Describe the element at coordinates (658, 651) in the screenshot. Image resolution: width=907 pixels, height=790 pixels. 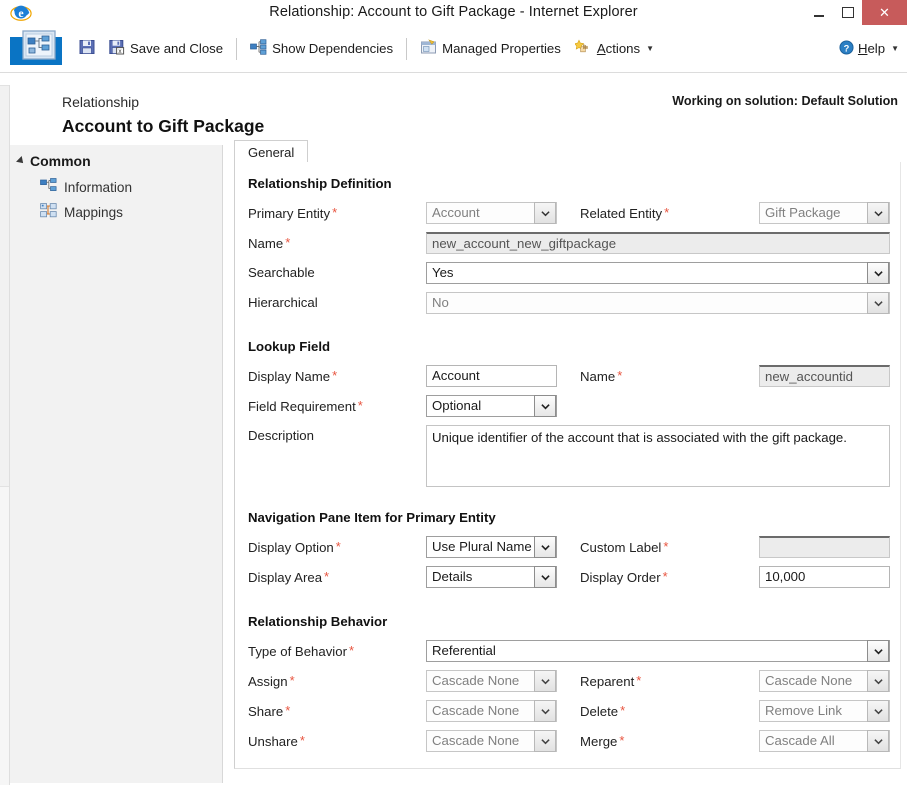
I see `type-of-behavior-select: Referential` at that location.